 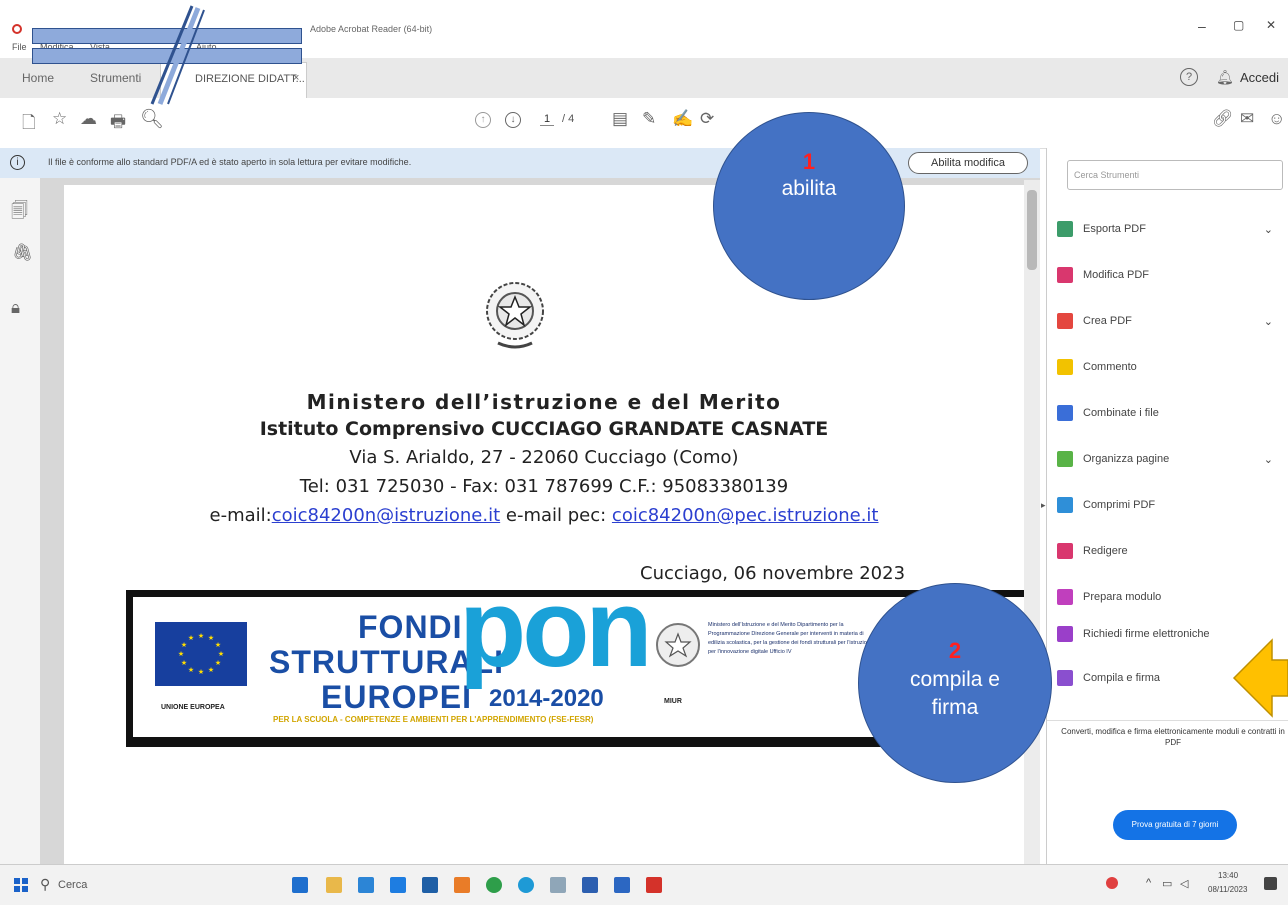 What do you see at coordinates (1175, 825) in the screenshot?
I see `trial-button: Prova gratuita di 7 giorni` at bounding box center [1175, 825].